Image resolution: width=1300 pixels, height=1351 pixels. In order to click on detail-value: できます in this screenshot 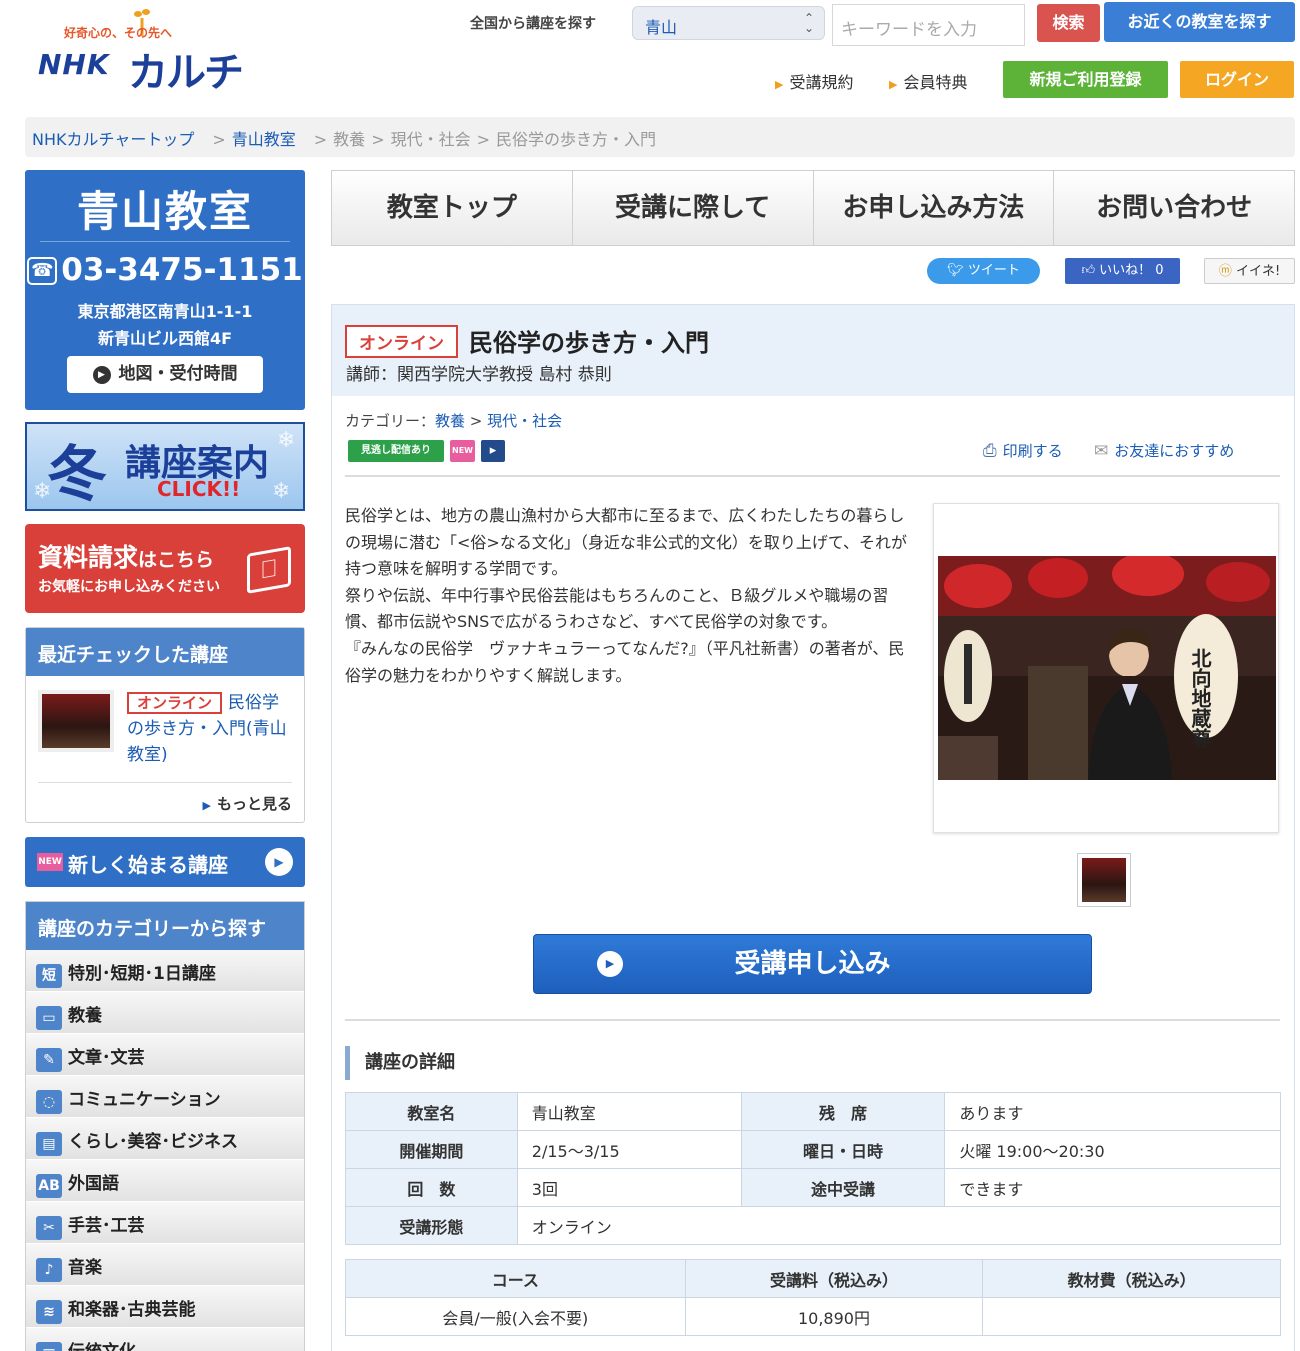, I will do `click(1112, 1187)`.